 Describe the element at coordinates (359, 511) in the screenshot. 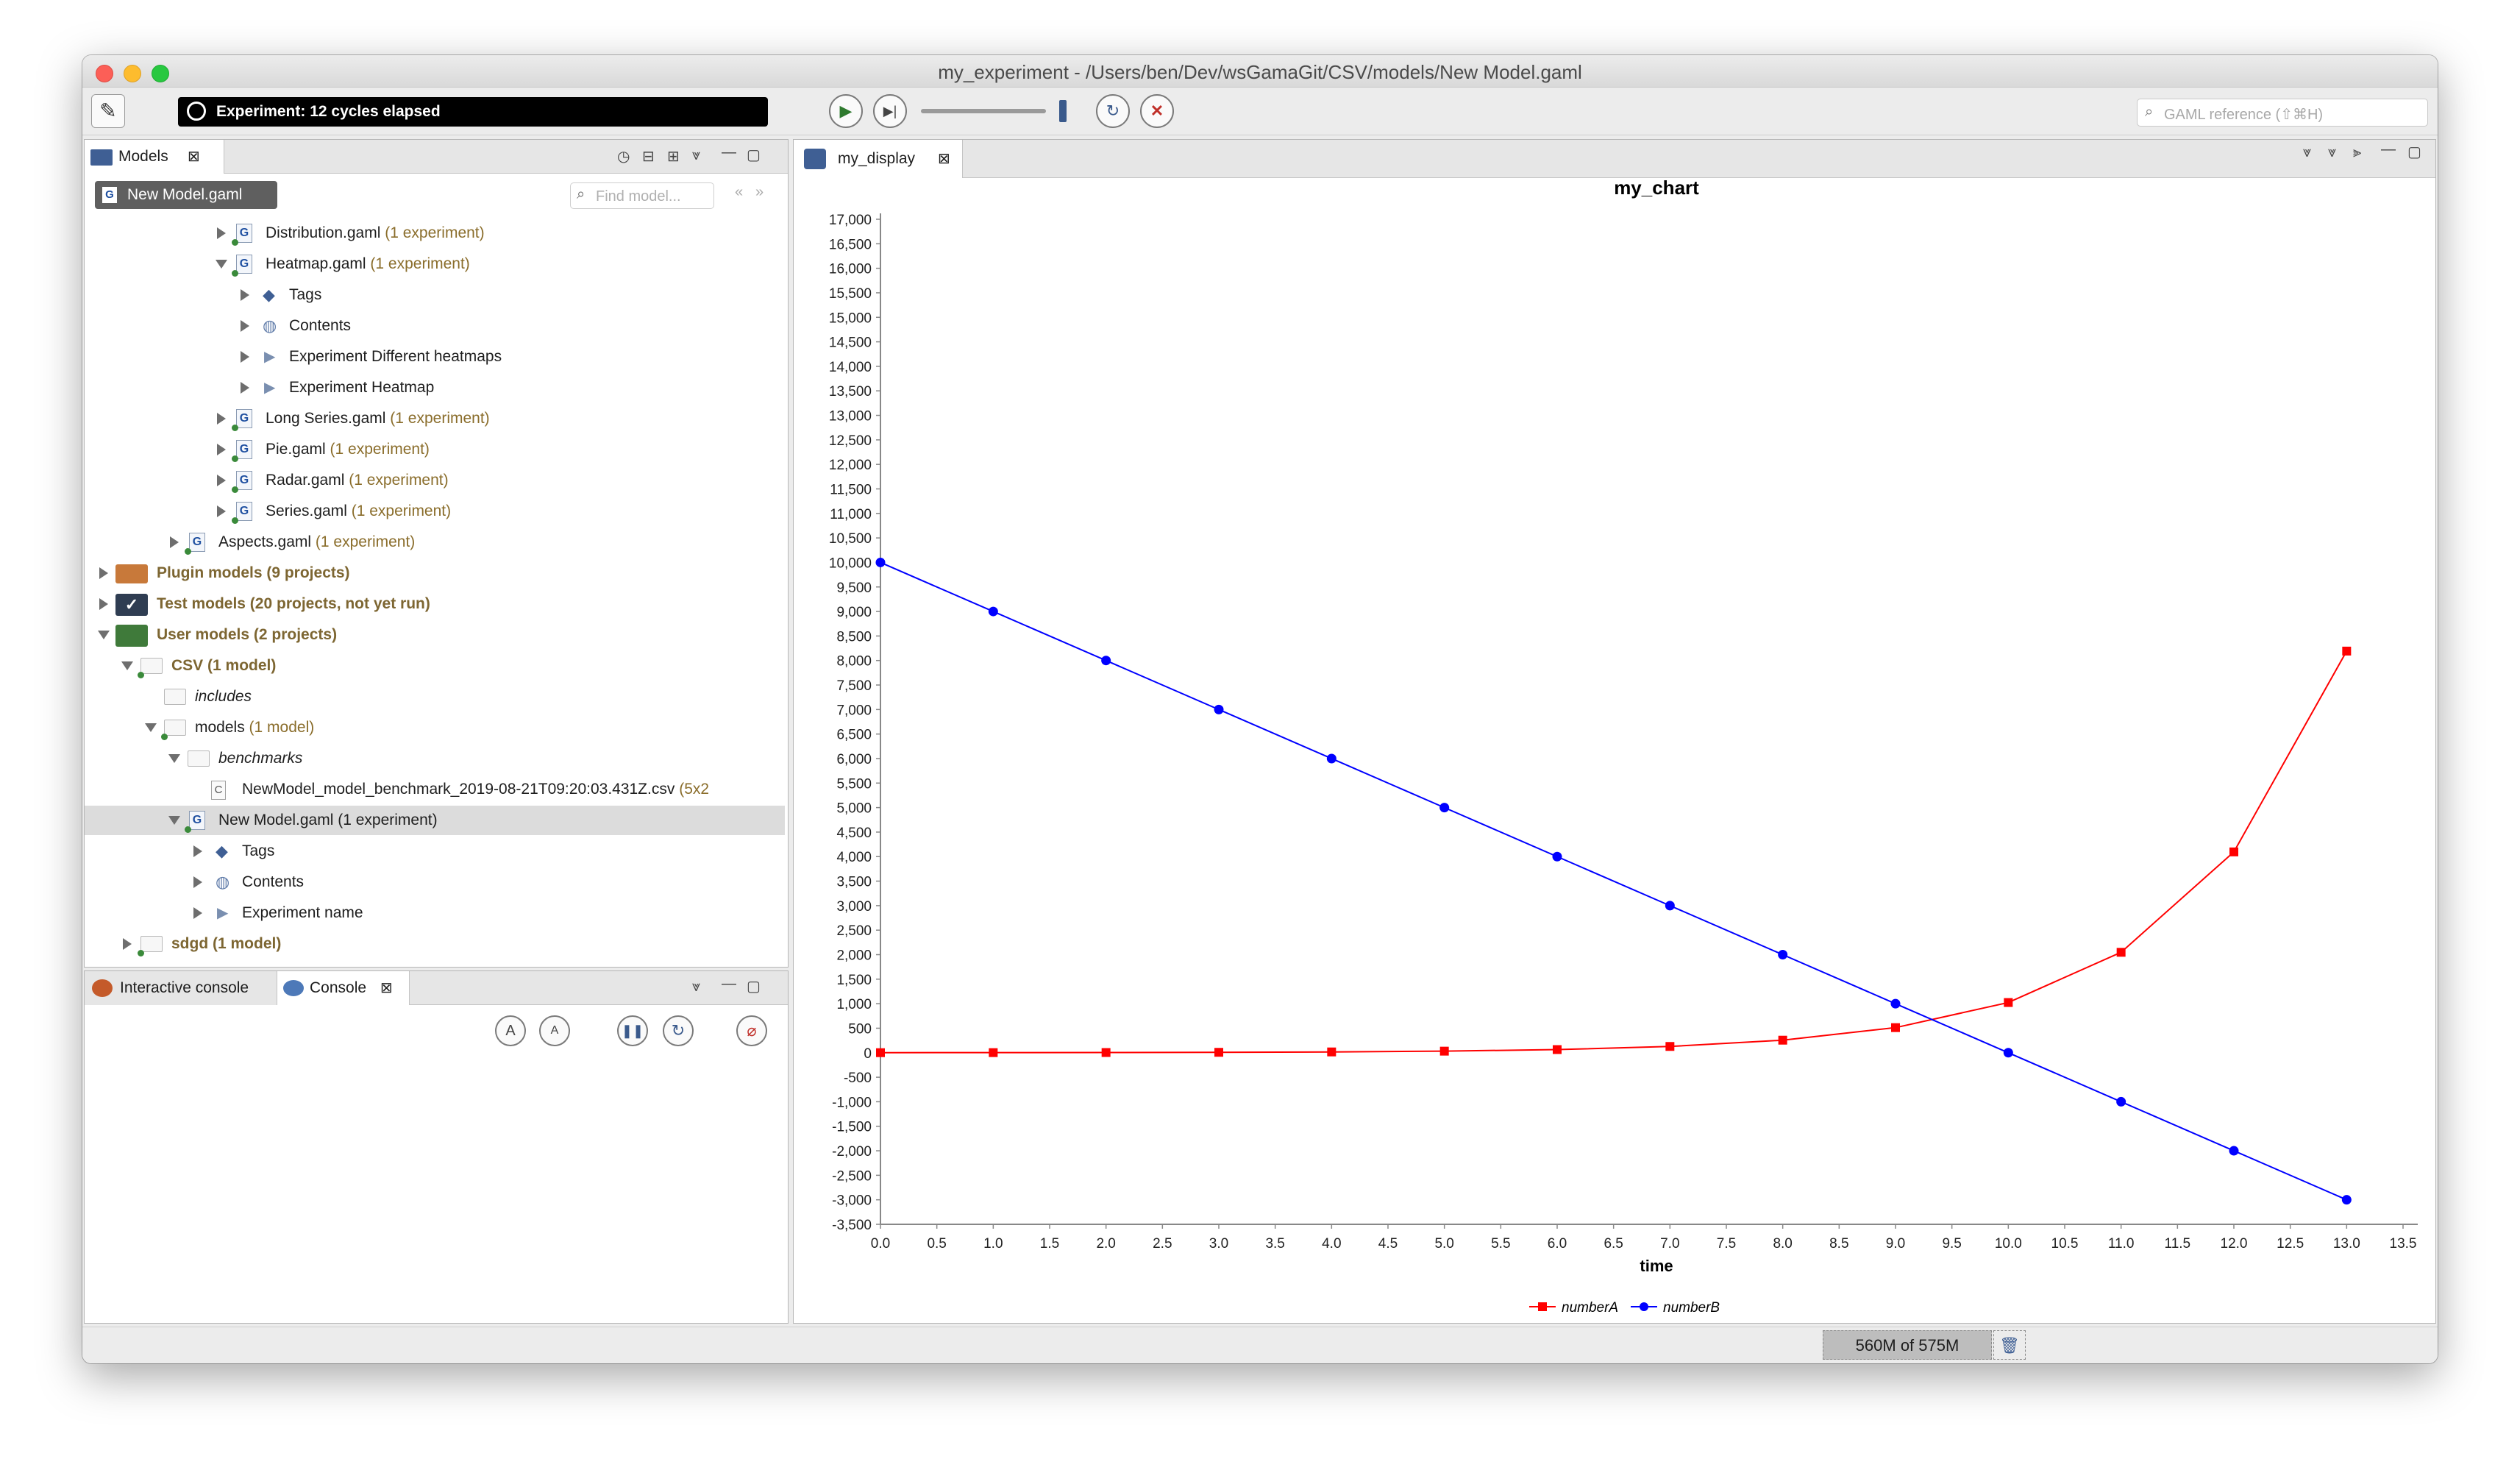

I see `tree-item-label: Series.gaml (1 experiment)` at that location.